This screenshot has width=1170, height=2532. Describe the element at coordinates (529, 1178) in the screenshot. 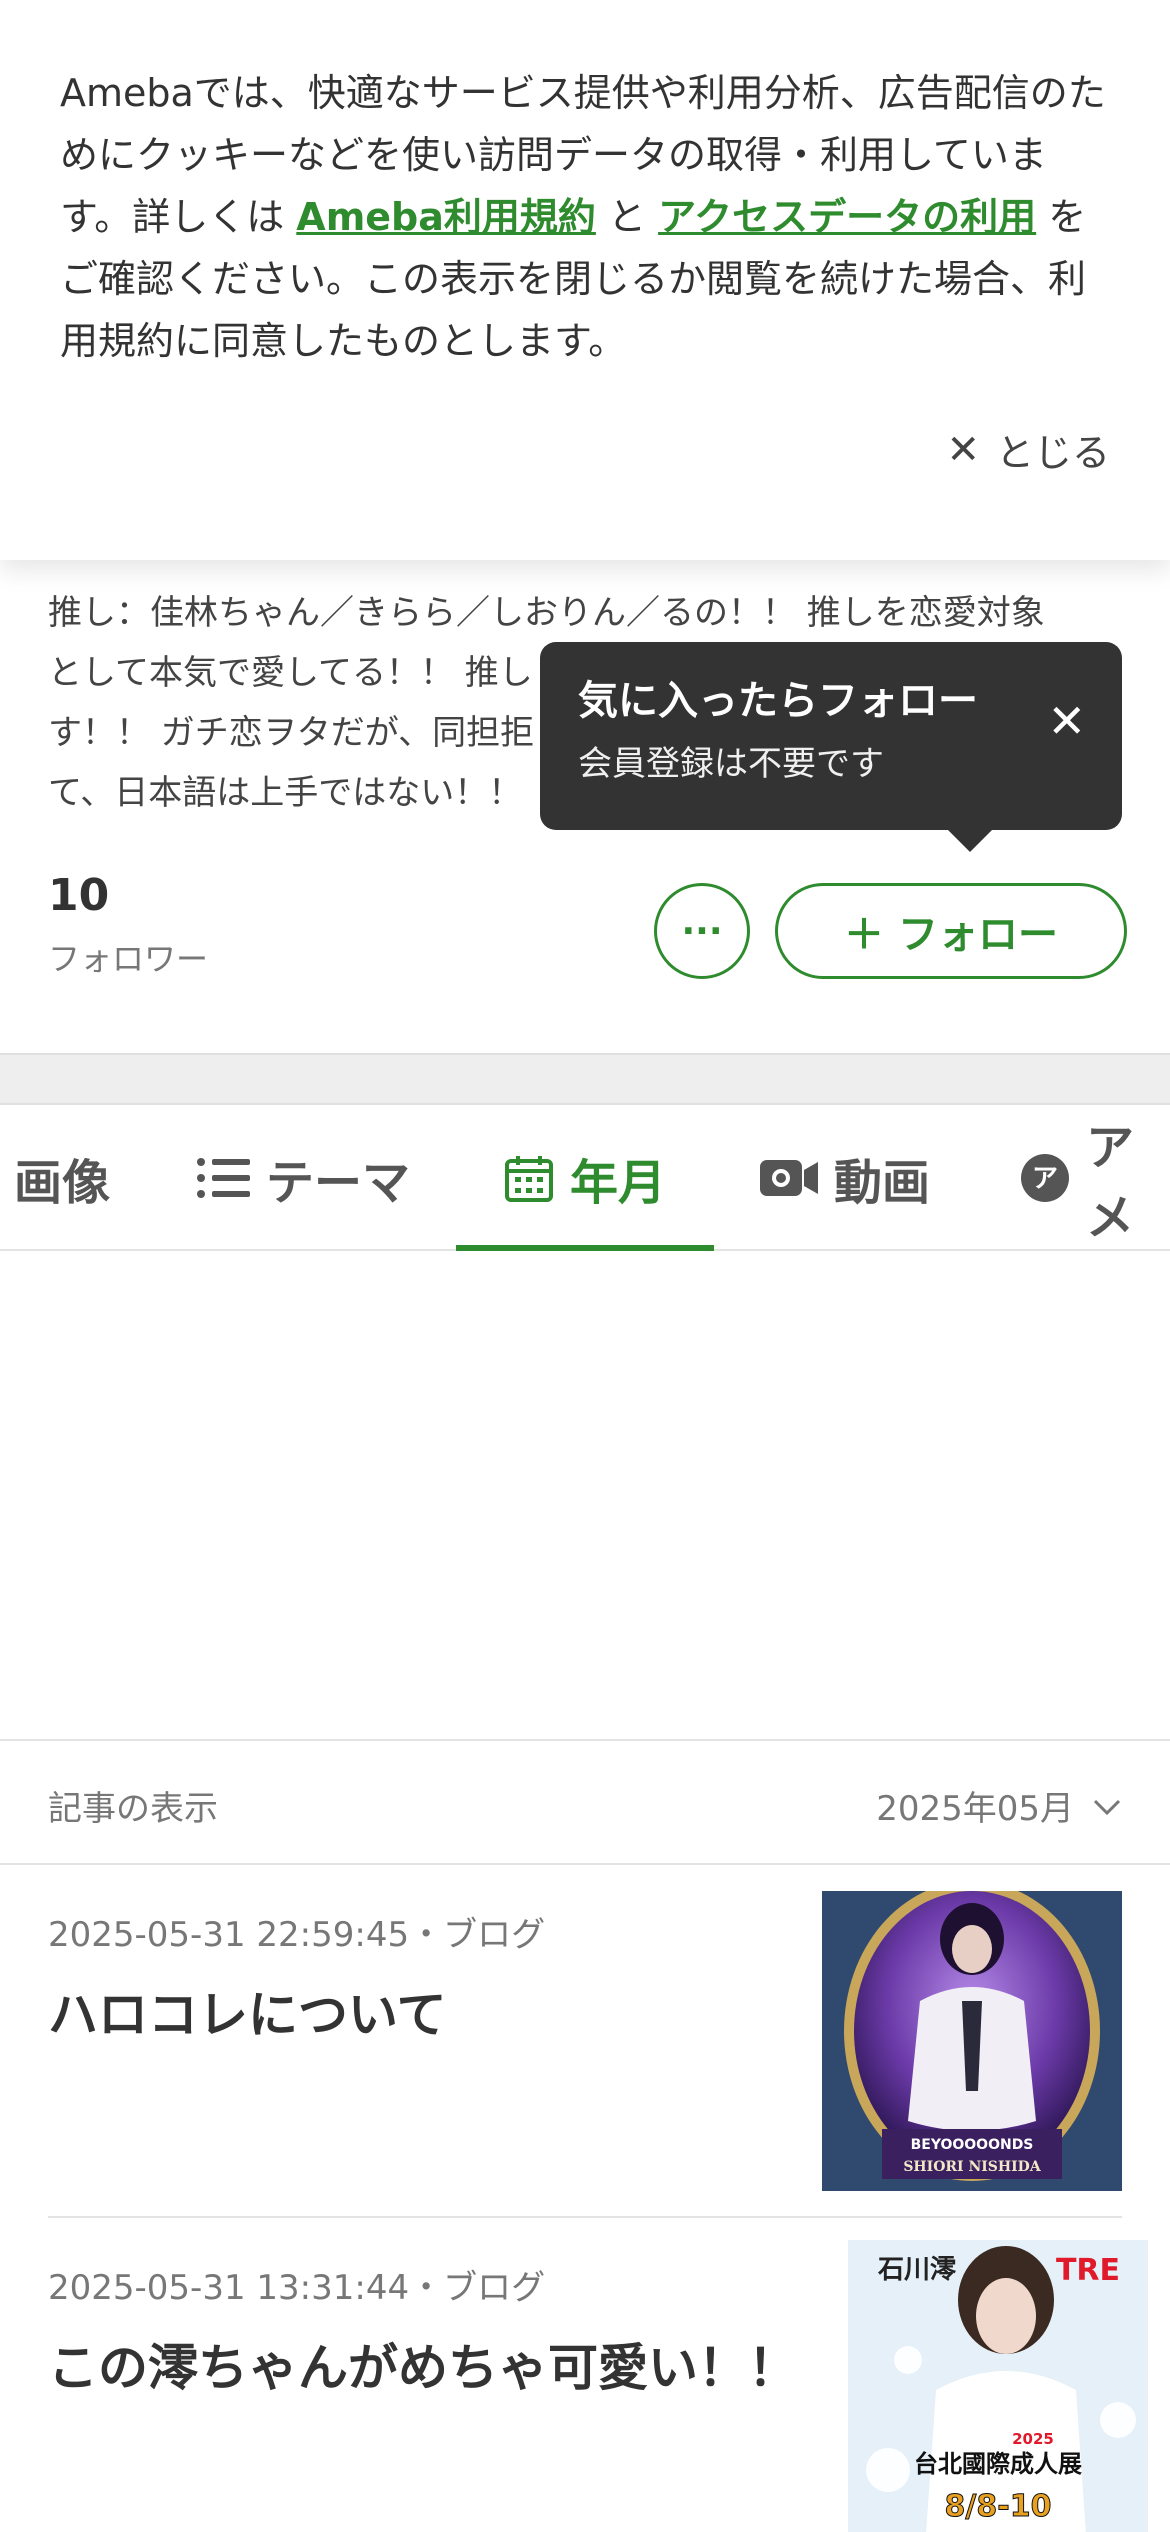

I see `calendar-icon` at that location.